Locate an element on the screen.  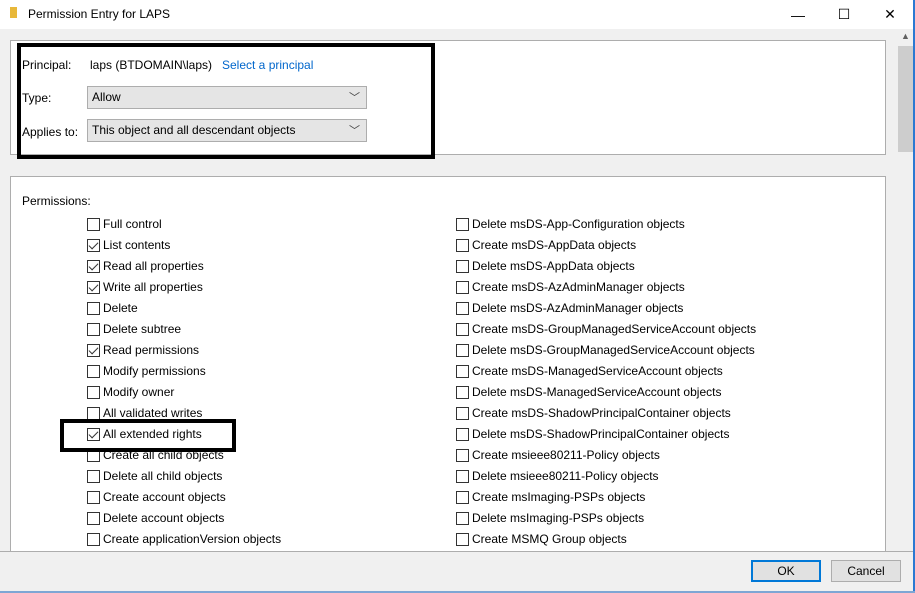
permission-row: Delete is located at coordinates (112, 308).